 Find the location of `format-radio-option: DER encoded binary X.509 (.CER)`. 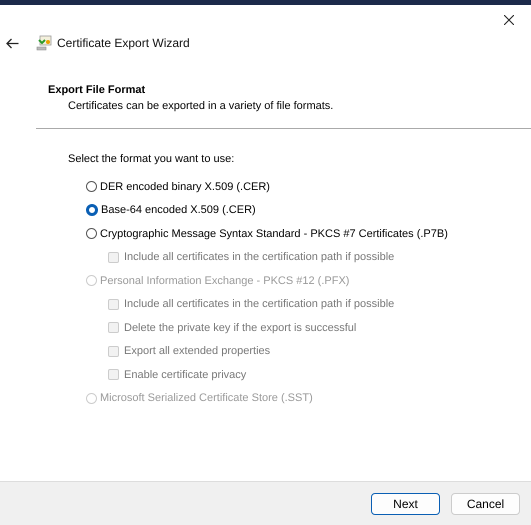

format-radio-option: DER encoded binary X.509 (.CER) is located at coordinates (178, 186).